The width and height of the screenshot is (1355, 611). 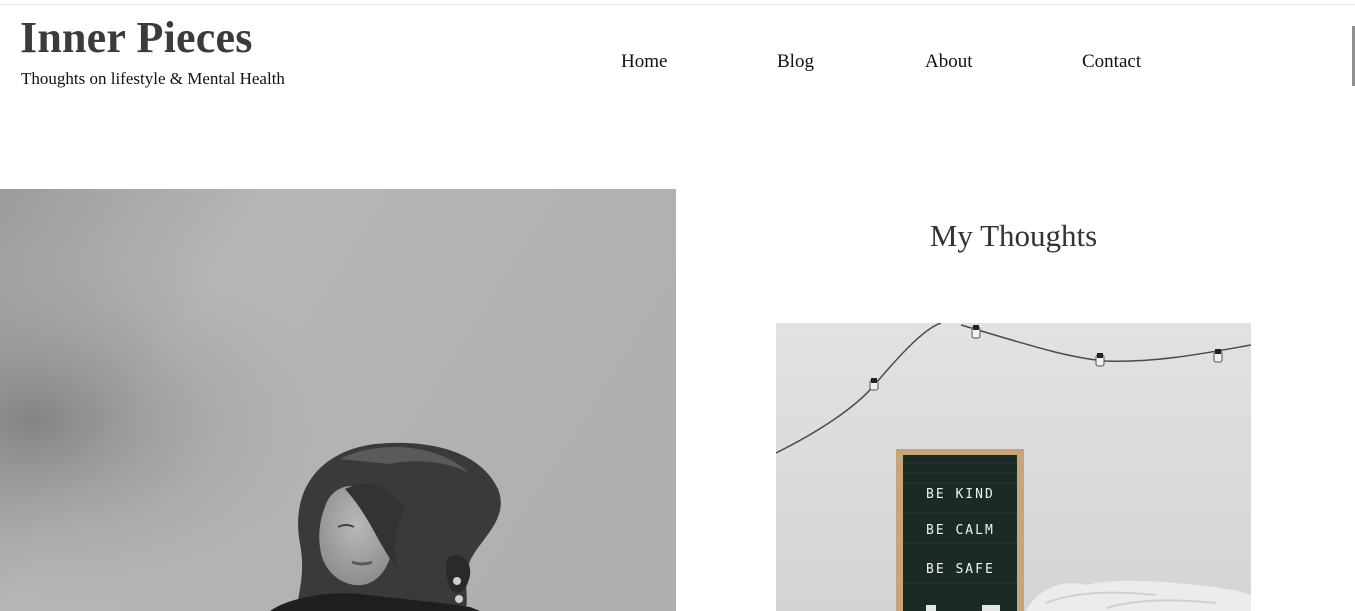 What do you see at coordinates (960, 494) in the screenshot?
I see `letter-board-line-1: BE KIND` at bounding box center [960, 494].